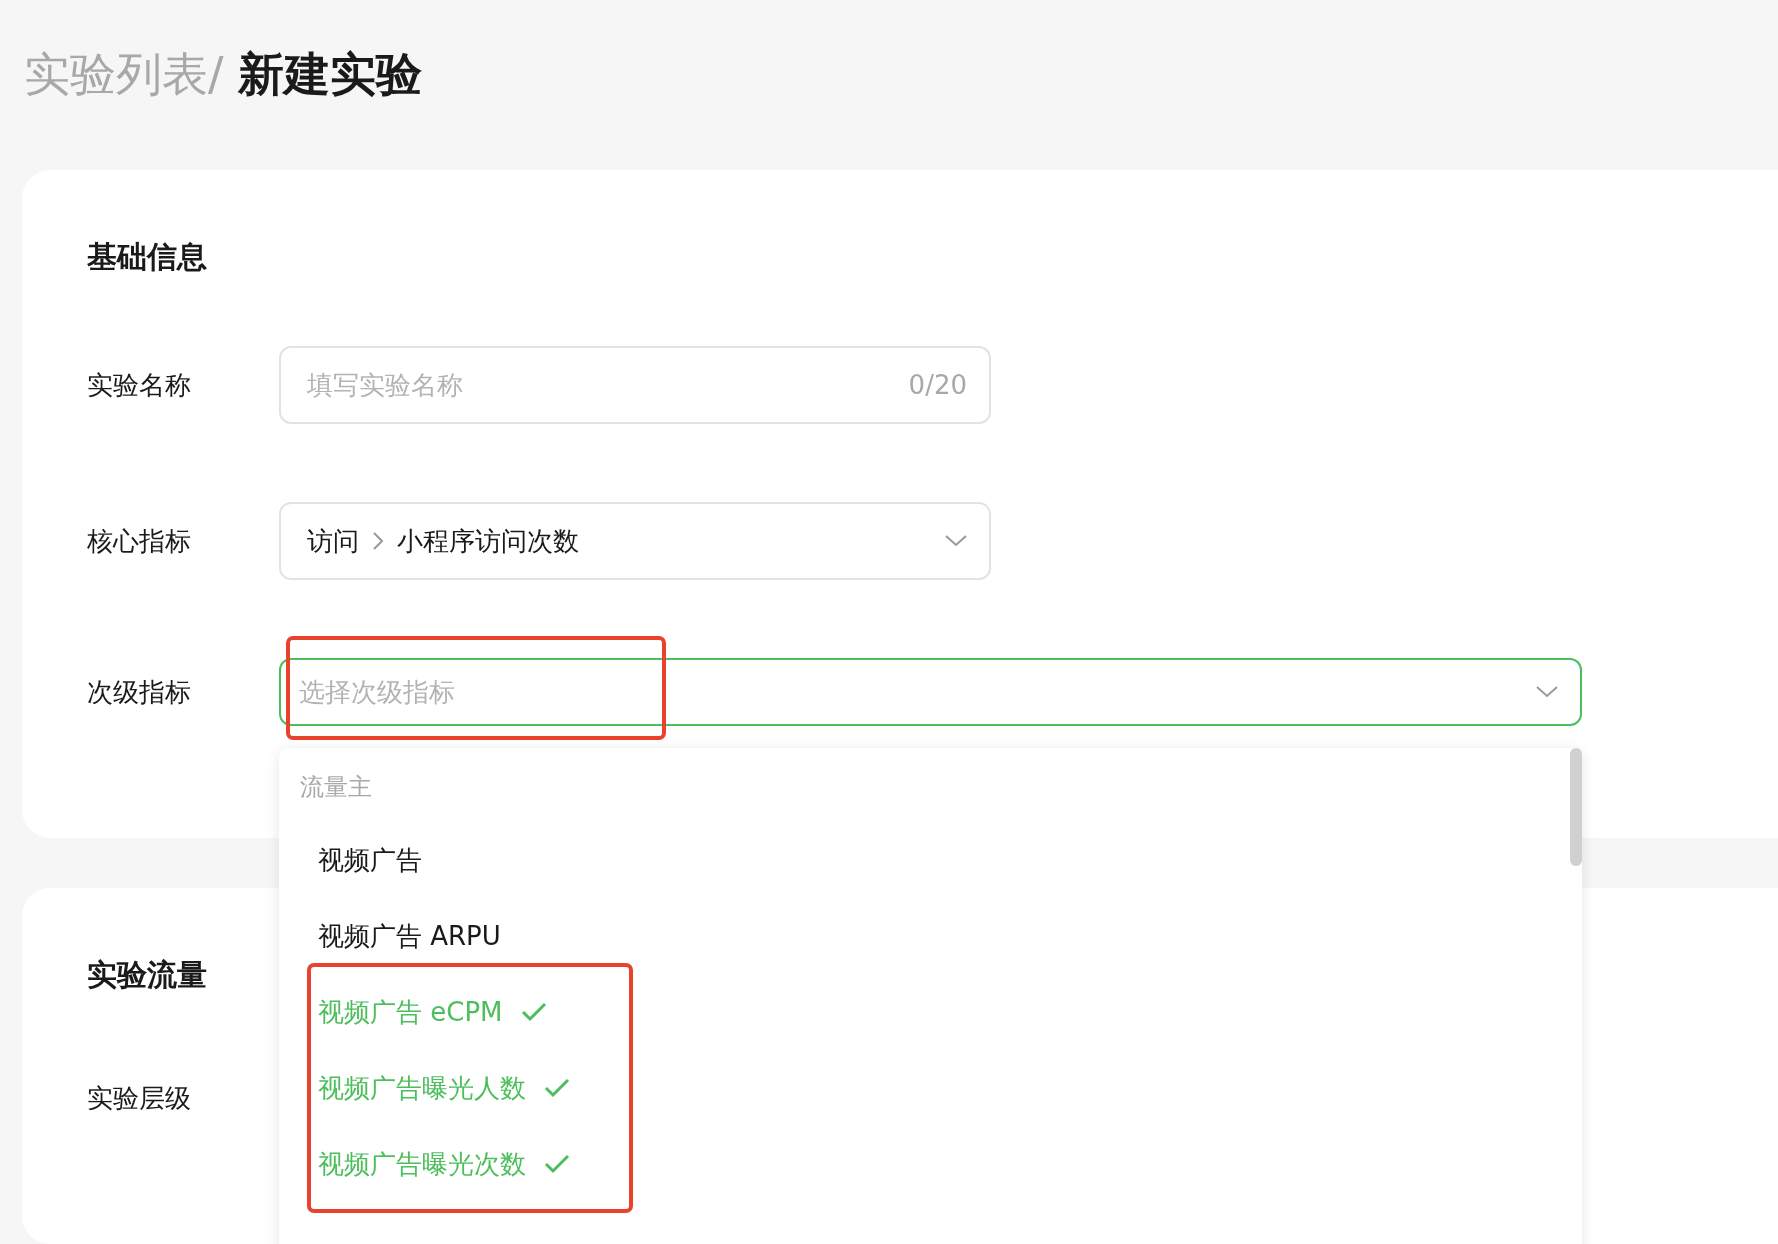 This screenshot has width=1778, height=1244. Describe the element at coordinates (918, 1088) in the screenshot. I see `dropdown-option: 视频广告曝光人数` at that location.